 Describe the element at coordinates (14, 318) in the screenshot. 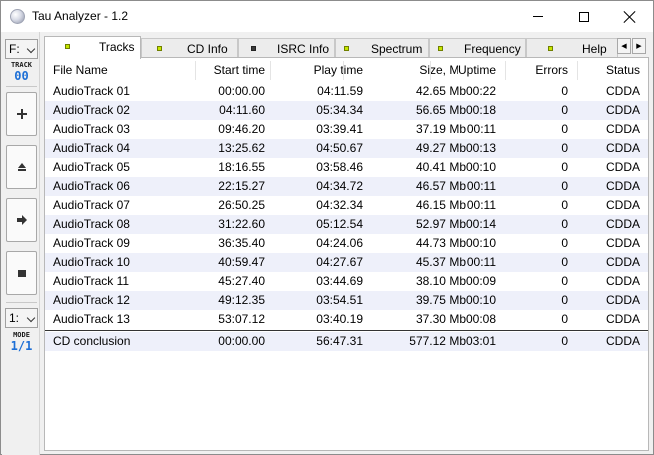

I see `mode-select-value: 1:` at that location.